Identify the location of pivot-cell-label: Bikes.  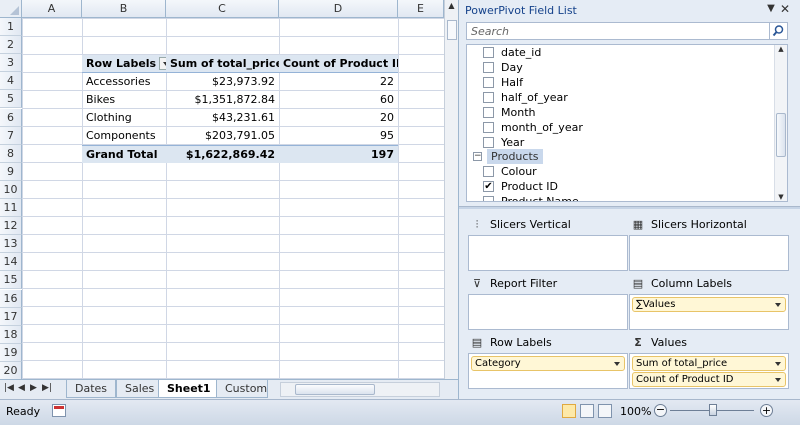
(124, 100).